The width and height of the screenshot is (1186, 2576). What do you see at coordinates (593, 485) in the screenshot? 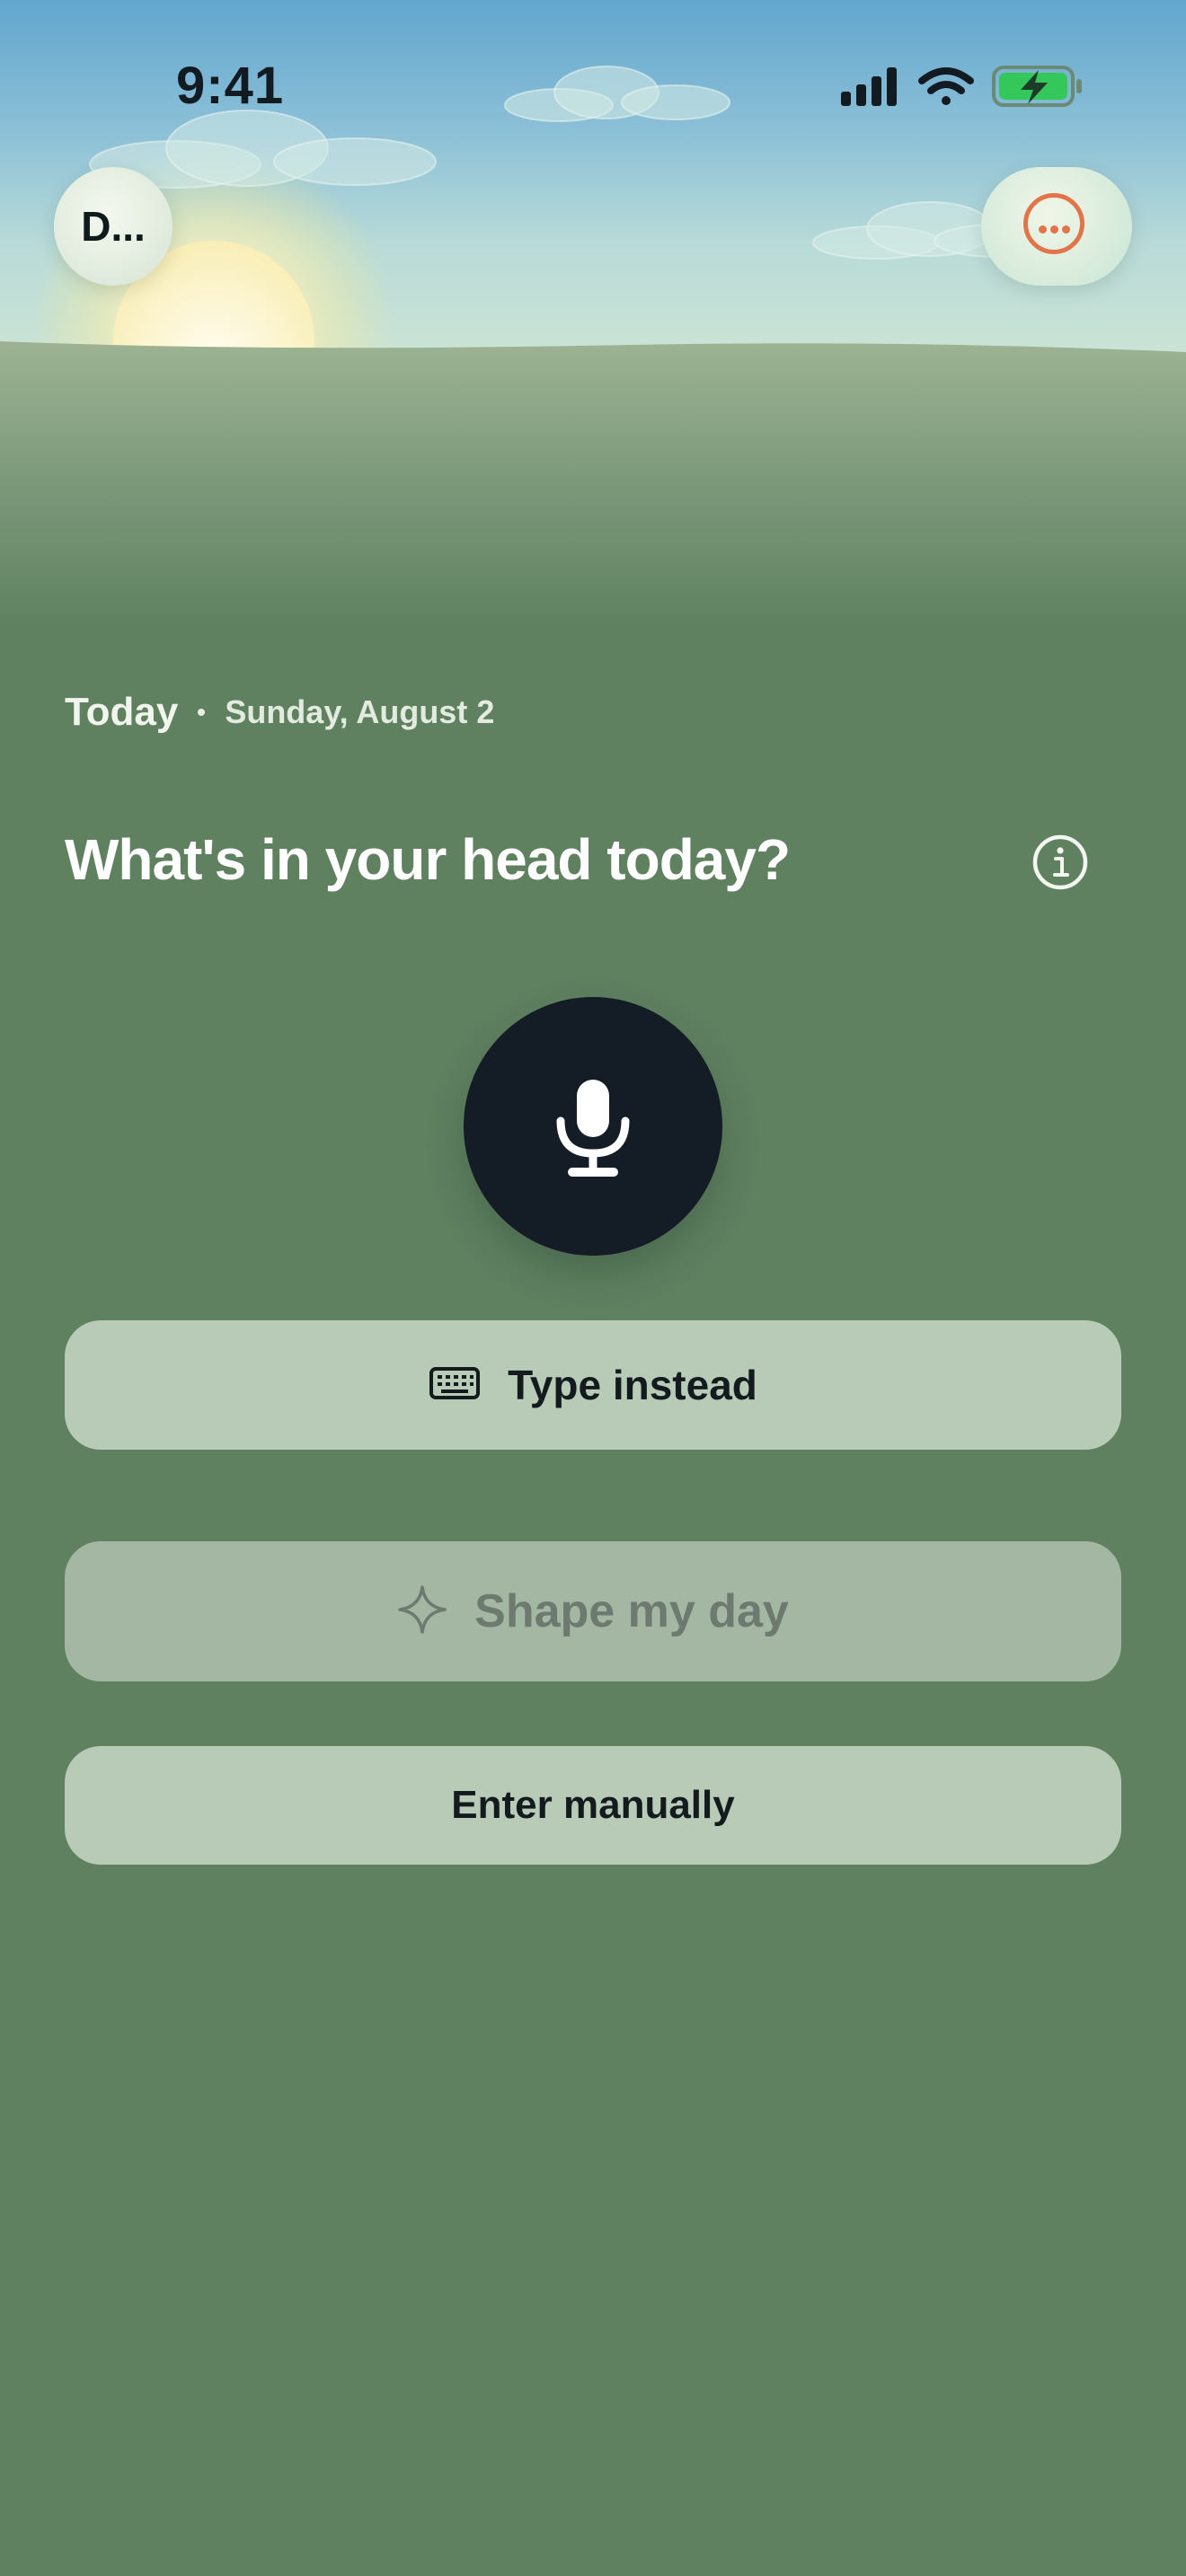
I see `meadow-hill` at bounding box center [593, 485].